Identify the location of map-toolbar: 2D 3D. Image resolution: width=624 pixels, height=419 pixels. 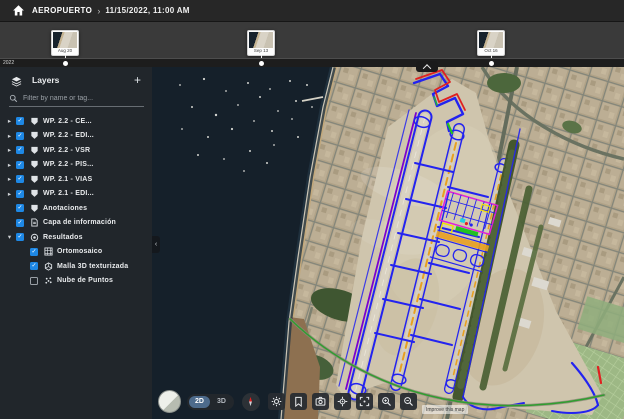
(287, 401).